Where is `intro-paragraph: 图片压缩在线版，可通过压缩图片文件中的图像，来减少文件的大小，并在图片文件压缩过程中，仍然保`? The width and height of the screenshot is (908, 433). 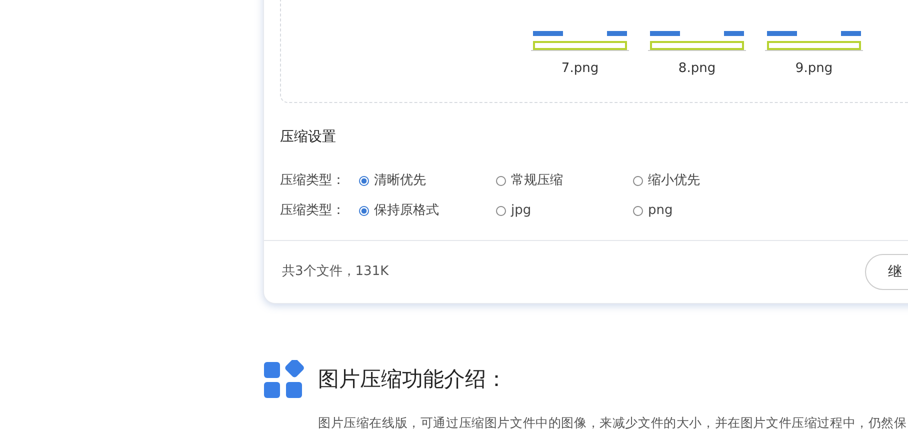 intro-paragraph: 图片压缩在线版，可通过压缩图片文件中的图像，来减少文件的大小，并在图片文件压缩过程中，仍然保 is located at coordinates (613, 423).